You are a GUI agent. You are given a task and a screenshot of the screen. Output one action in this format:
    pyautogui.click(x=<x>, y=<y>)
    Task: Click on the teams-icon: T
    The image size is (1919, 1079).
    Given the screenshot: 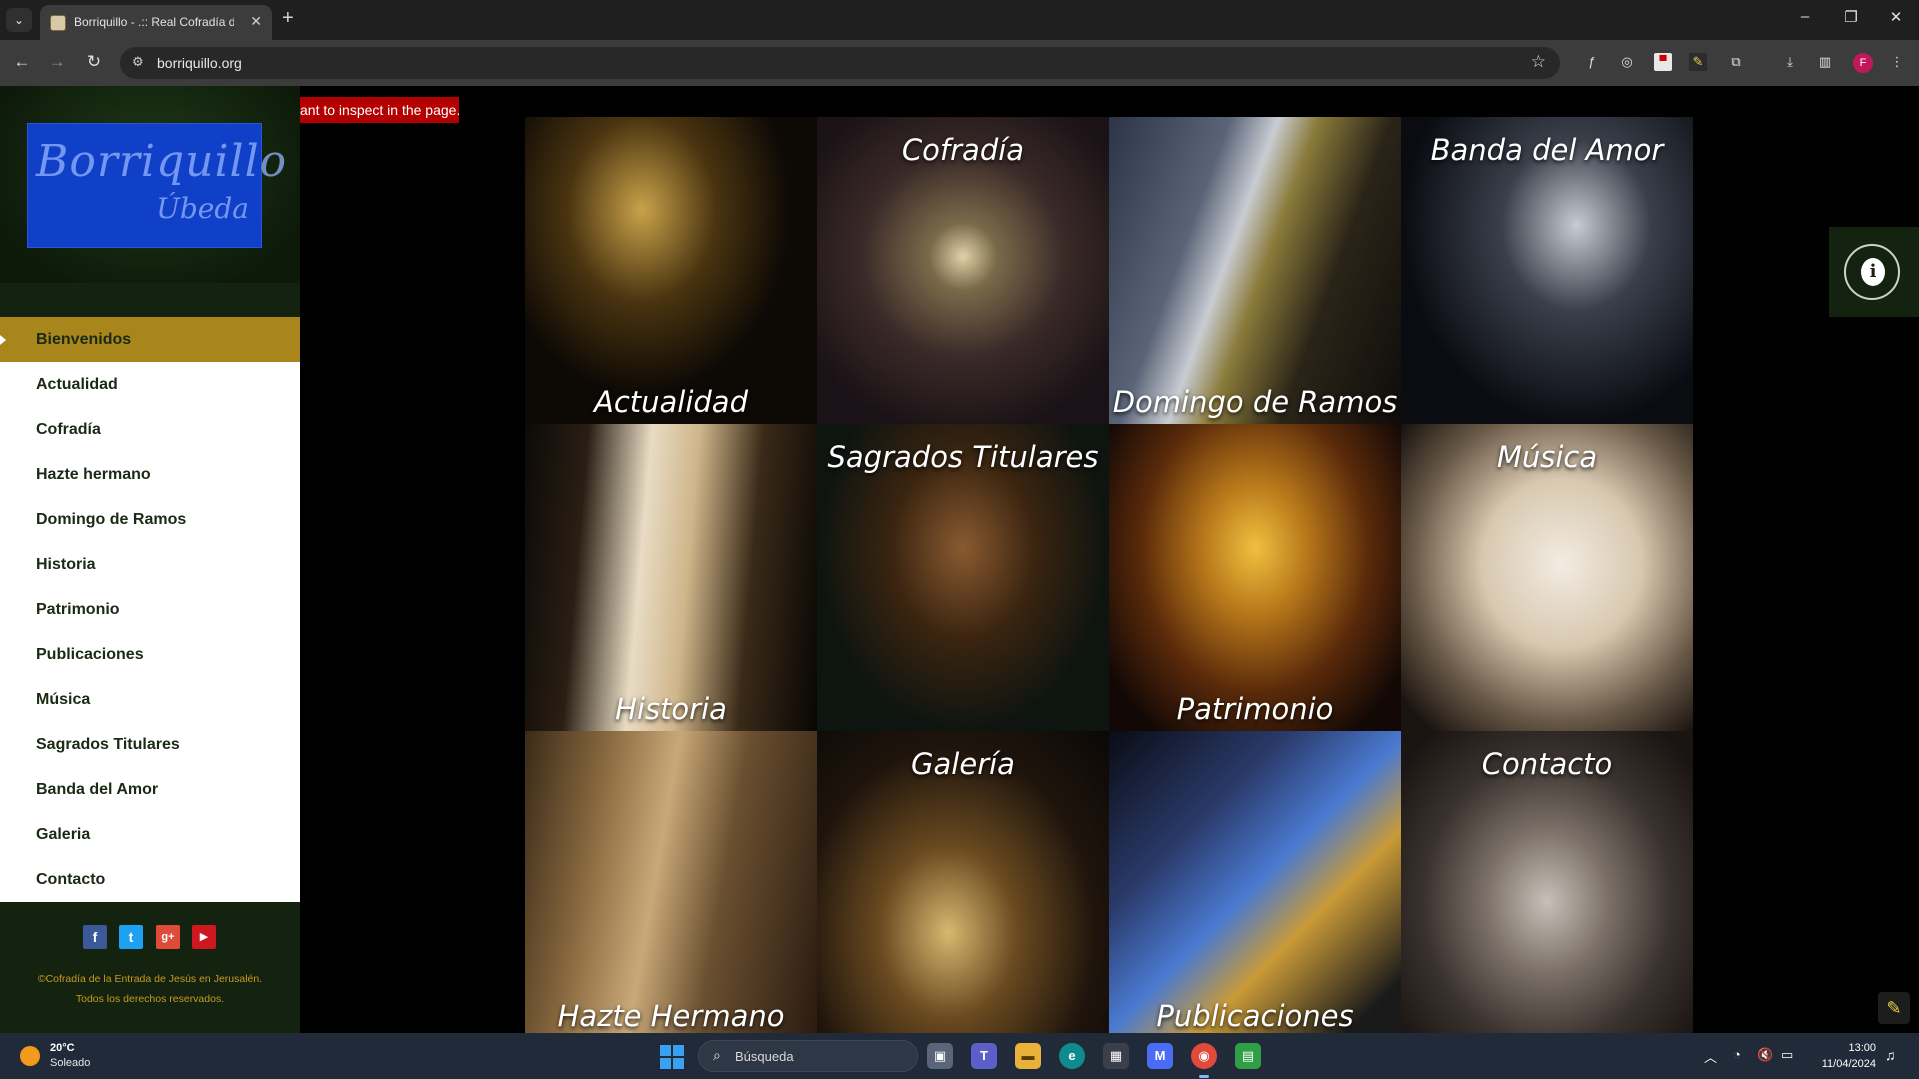 What is the action you would take?
    pyautogui.click(x=984, y=1056)
    